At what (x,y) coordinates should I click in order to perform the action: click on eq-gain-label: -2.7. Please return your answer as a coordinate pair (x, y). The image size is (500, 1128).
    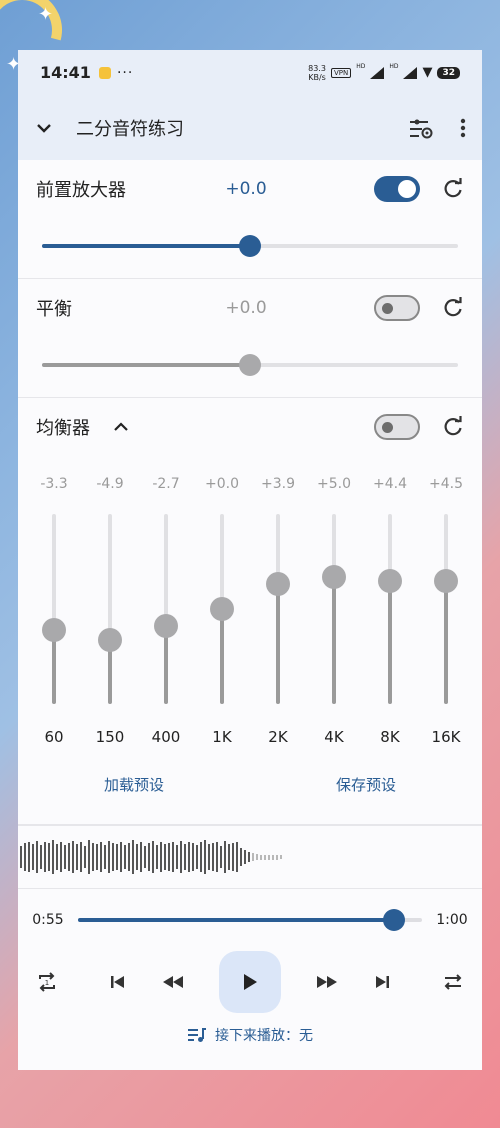
    Looking at the image, I should click on (166, 484).